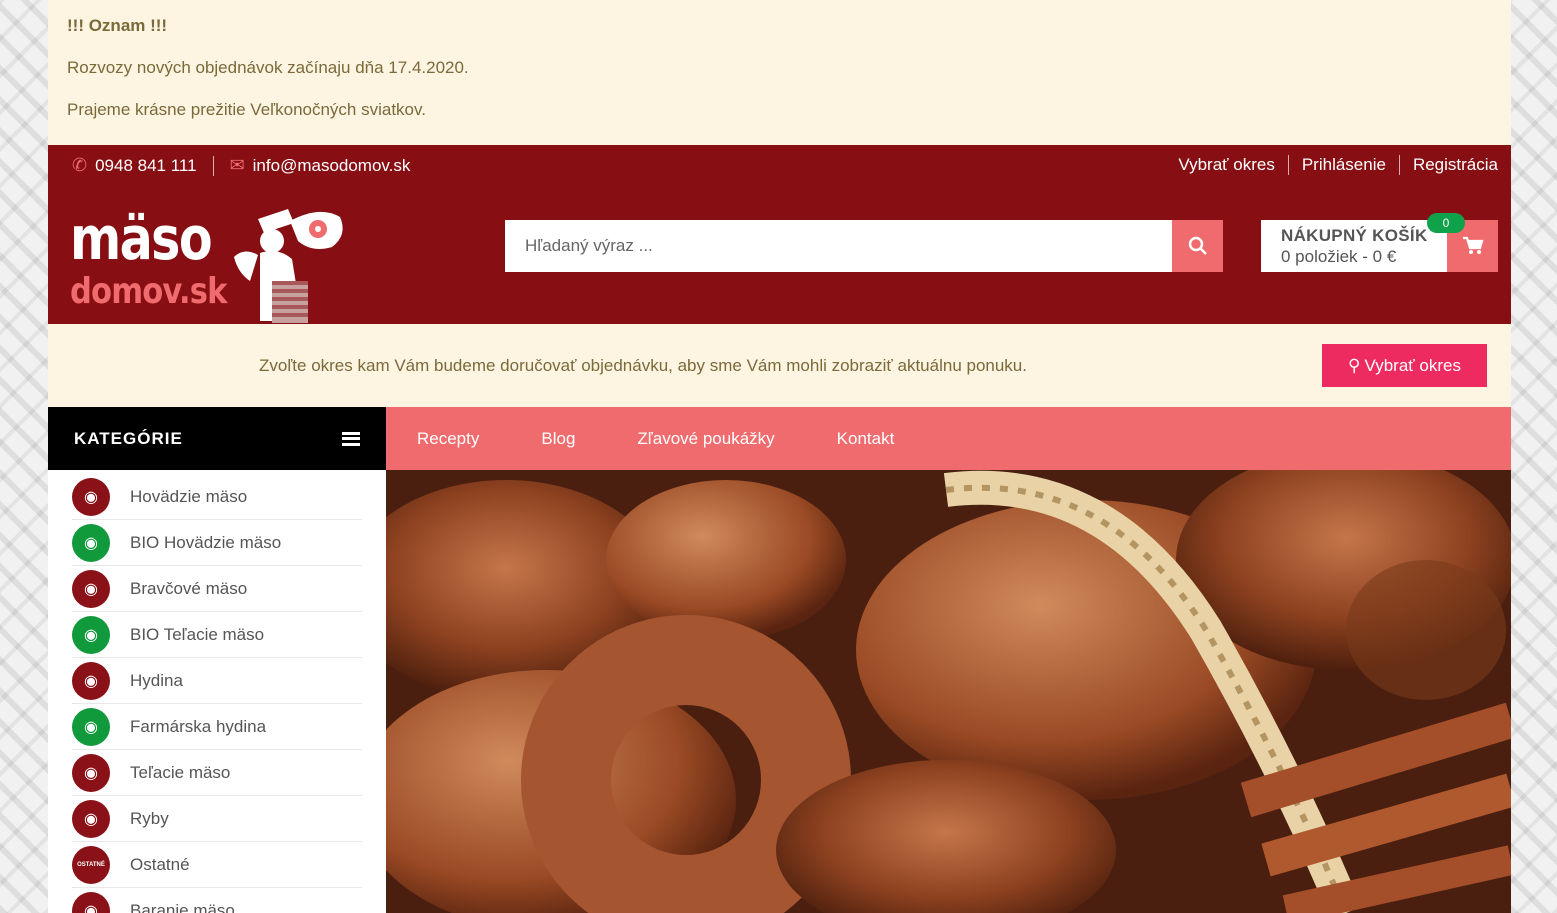 The height and width of the screenshot is (913, 1557). I want to click on cart-icon, so click(1472, 245).